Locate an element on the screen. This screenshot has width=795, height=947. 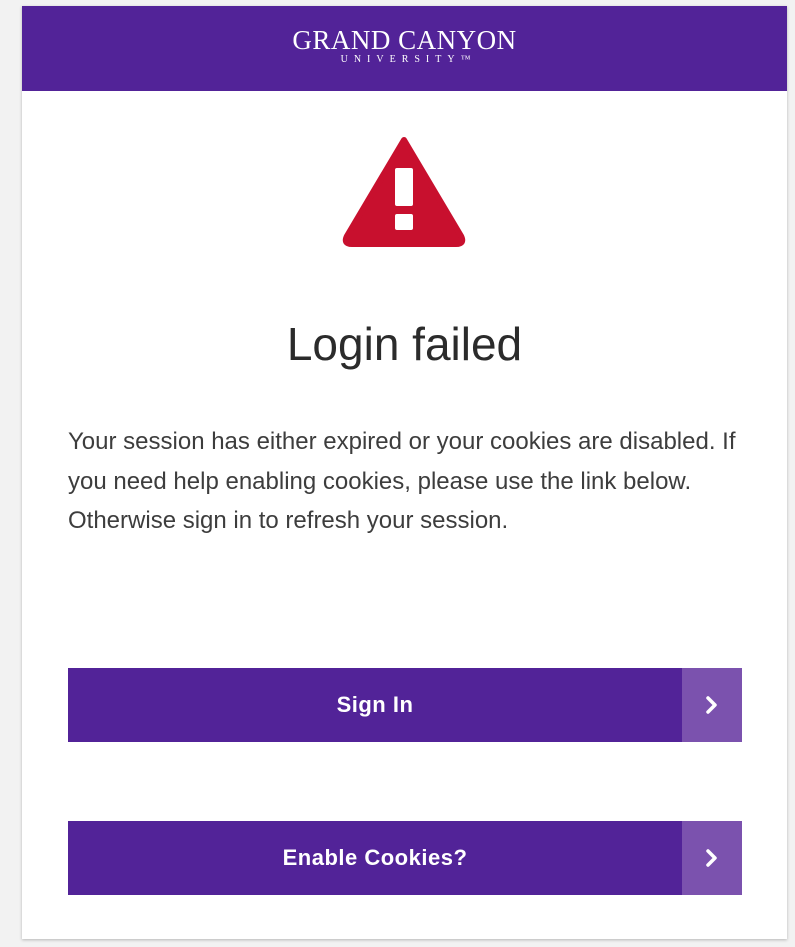
warning-triangle-icon is located at coordinates (404, 191).